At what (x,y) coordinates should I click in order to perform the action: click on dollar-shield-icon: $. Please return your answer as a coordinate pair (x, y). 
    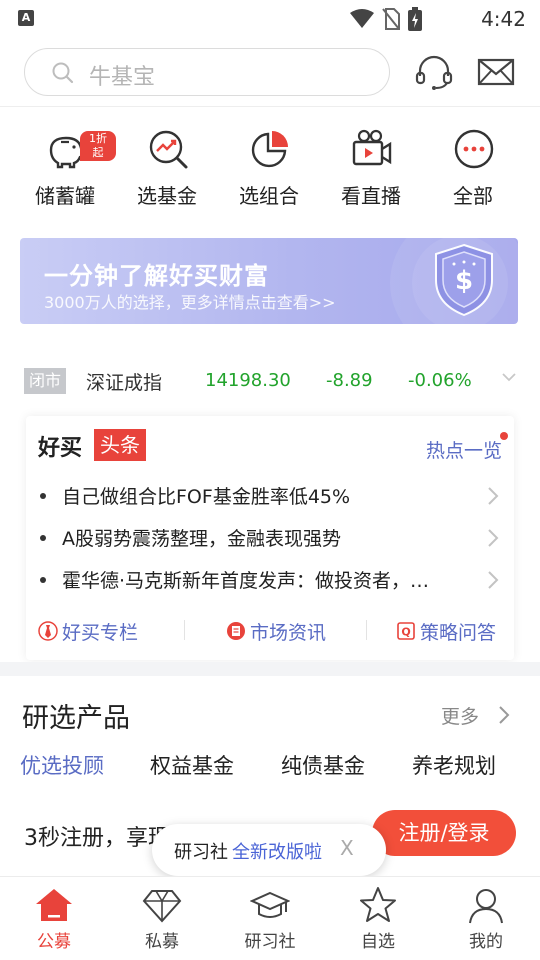
    Looking at the image, I should click on (464, 280).